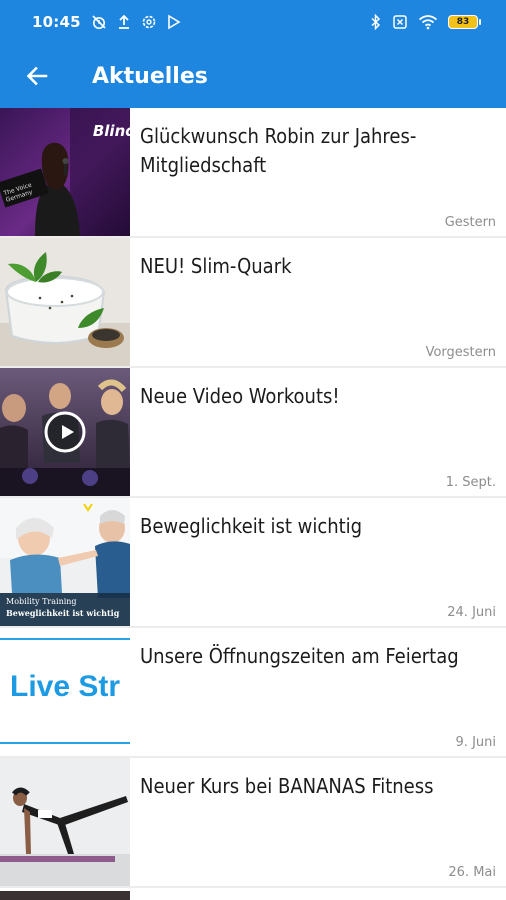 The height and width of the screenshot is (900, 506). I want to click on settings-icon, so click(149, 22).